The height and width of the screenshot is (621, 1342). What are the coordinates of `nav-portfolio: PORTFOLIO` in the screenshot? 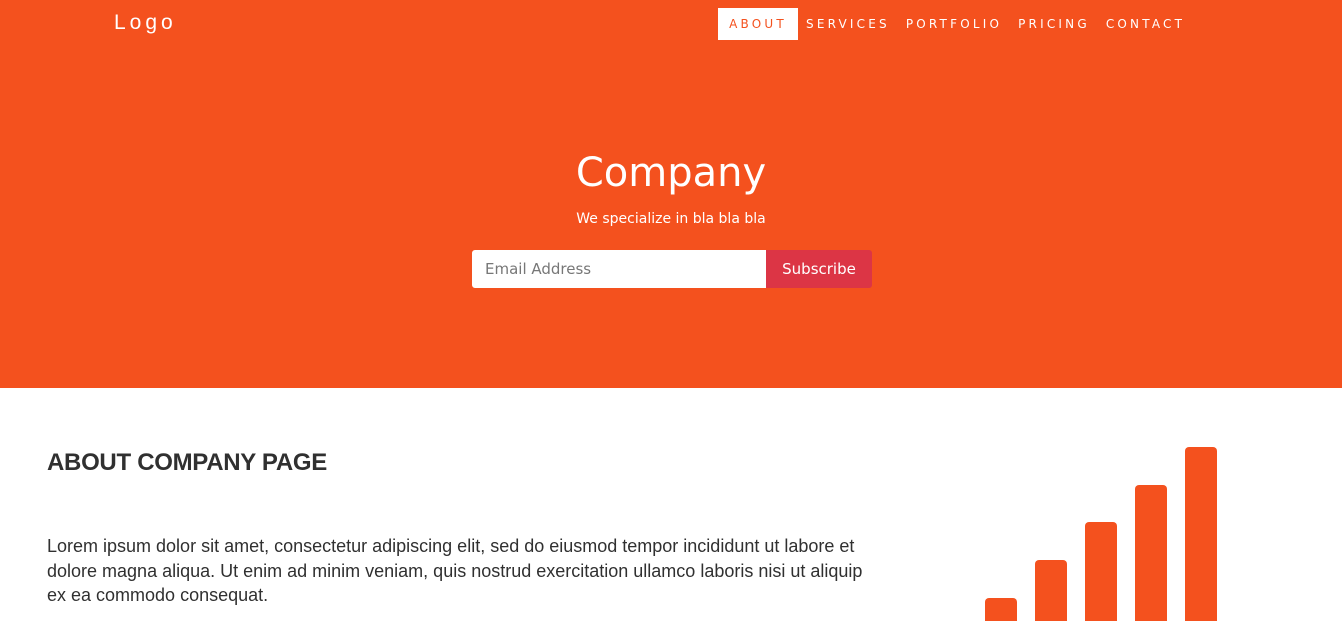 It's located at (954, 24).